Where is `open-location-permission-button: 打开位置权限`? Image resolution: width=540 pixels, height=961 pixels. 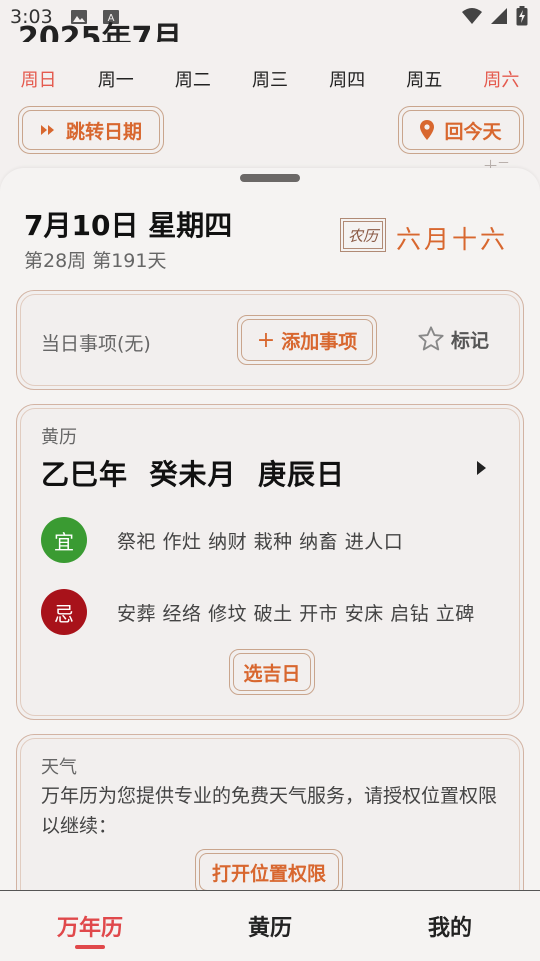 open-location-permission-button: 打开位置权限 is located at coordinates (269, 869).